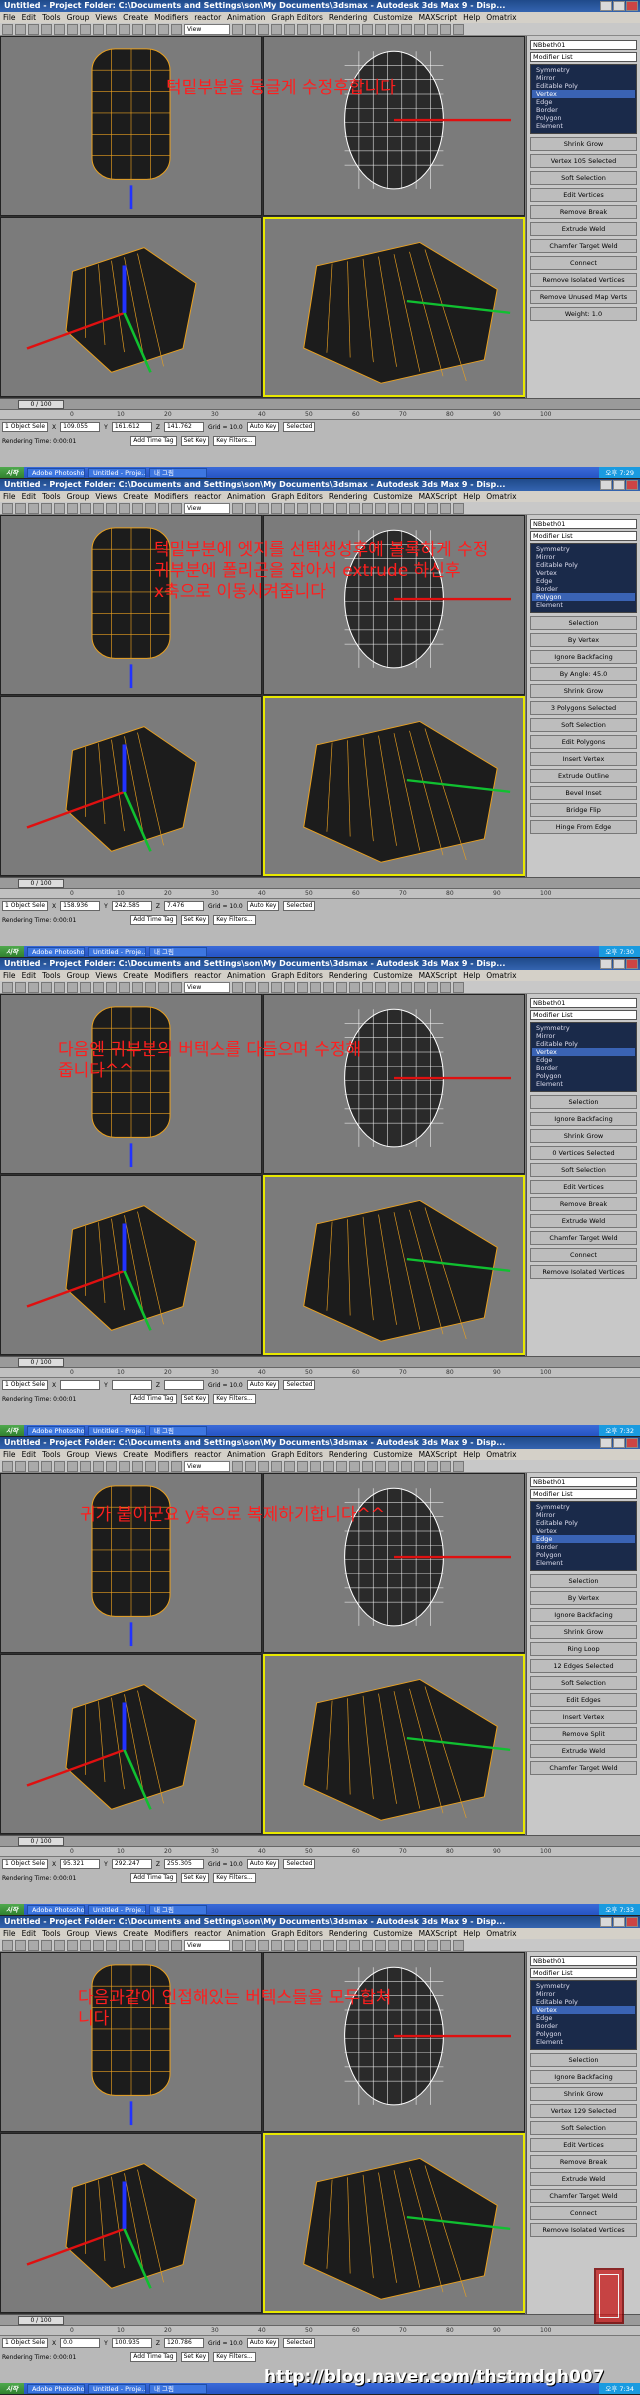 Image resolution: width=640 pixels, height=2395 pixels. I want to click on selected-dropdown: Selected, so click(299, 1385).